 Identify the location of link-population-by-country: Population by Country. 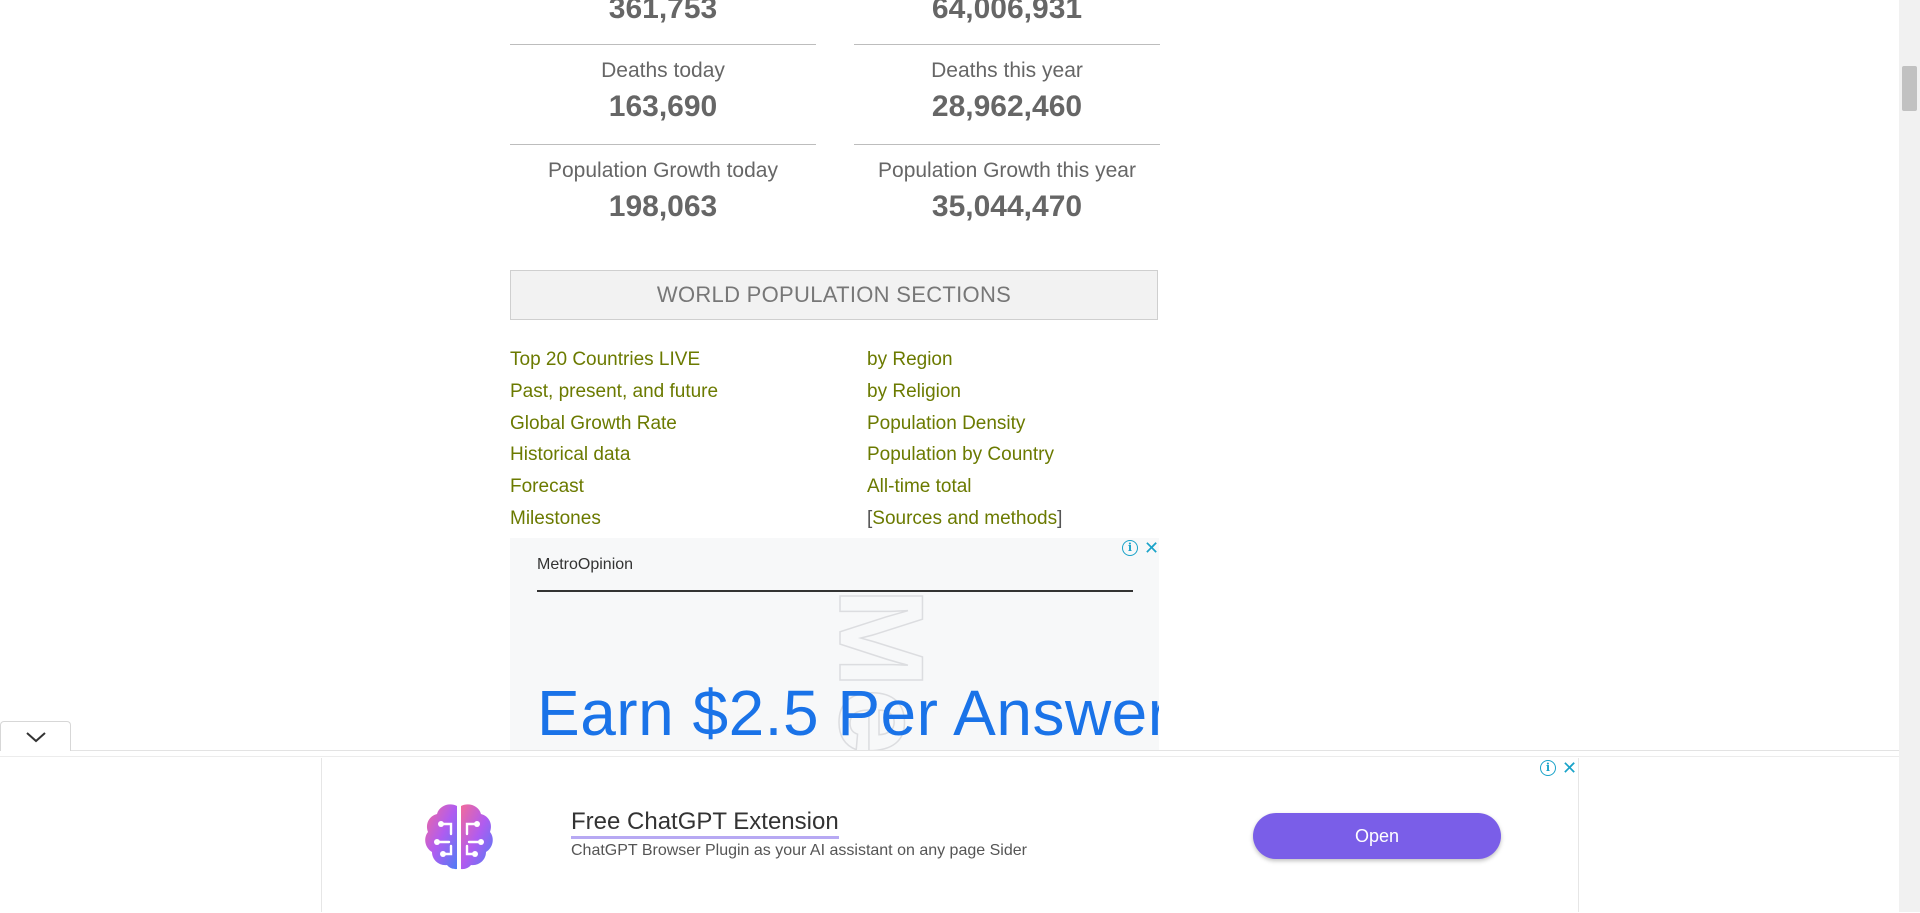
(960, 455).